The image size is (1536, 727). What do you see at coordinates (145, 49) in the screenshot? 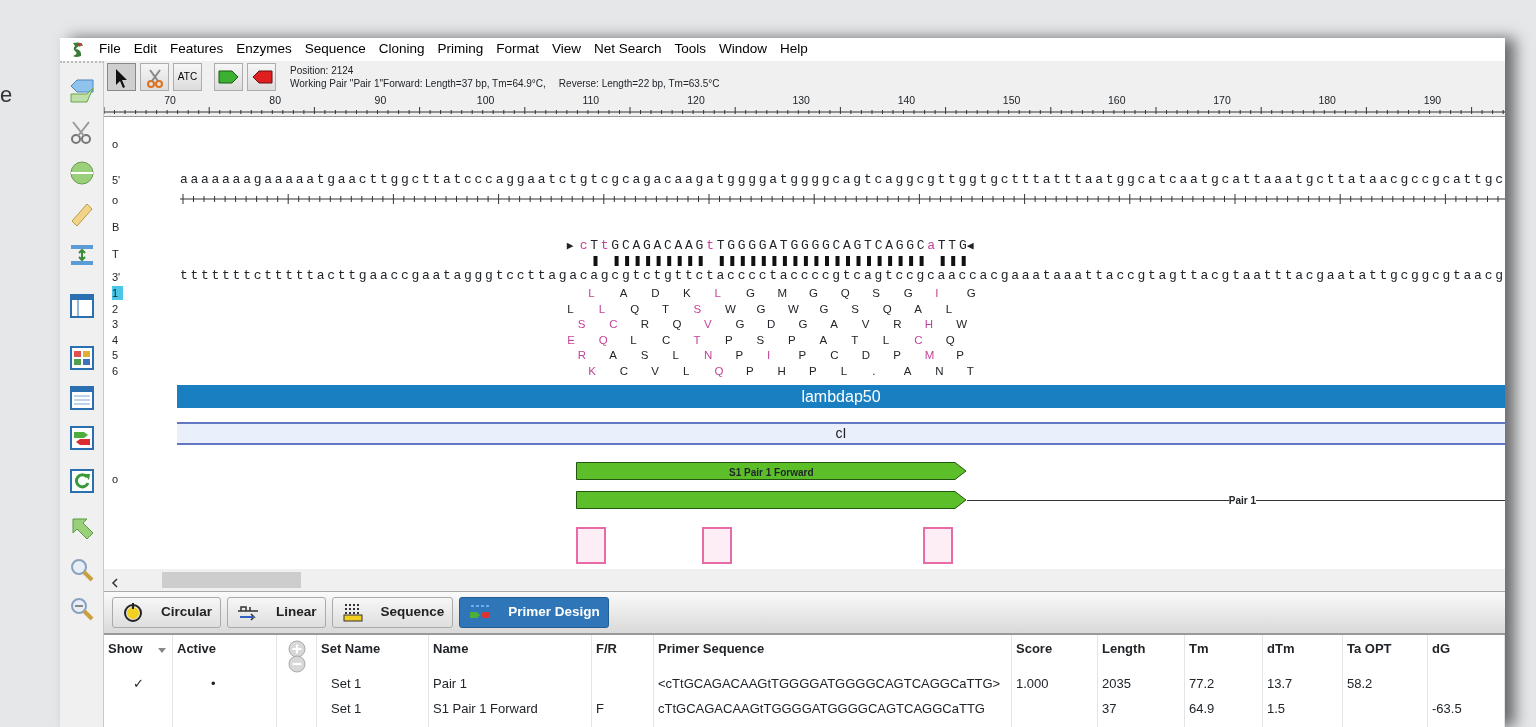
I see `menu-item: Edit` at bounding box center [145, 49].